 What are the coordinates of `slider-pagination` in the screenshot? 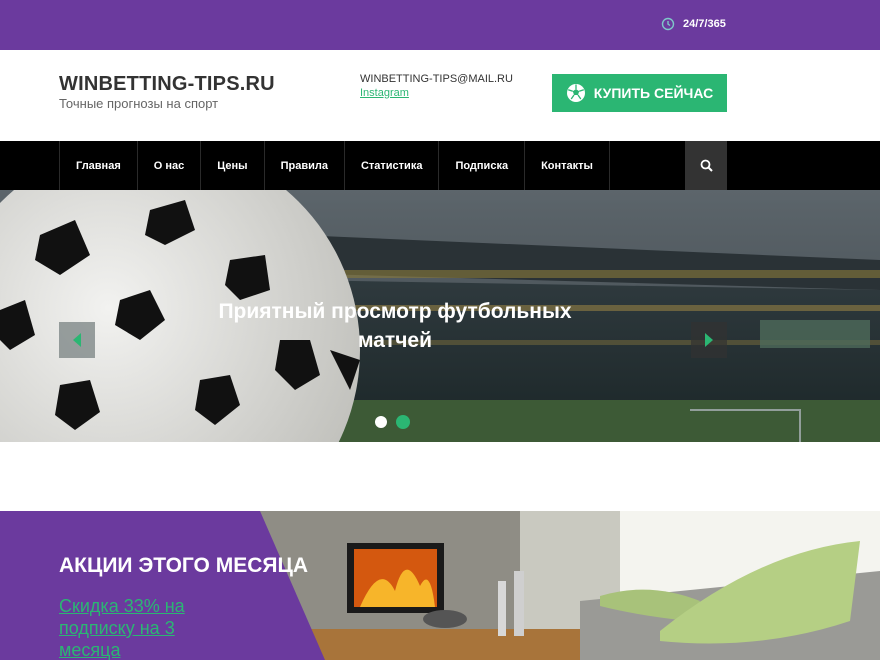 It's located at (392, 422).